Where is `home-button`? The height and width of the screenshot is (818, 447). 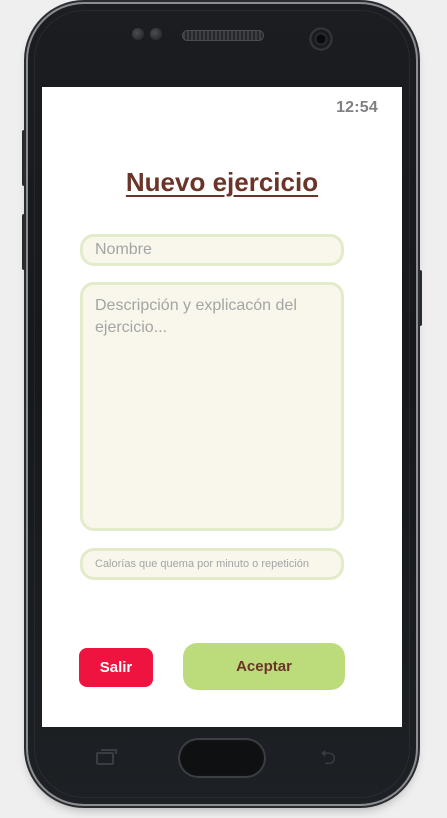 home-button is located at coordinates (222, 758).